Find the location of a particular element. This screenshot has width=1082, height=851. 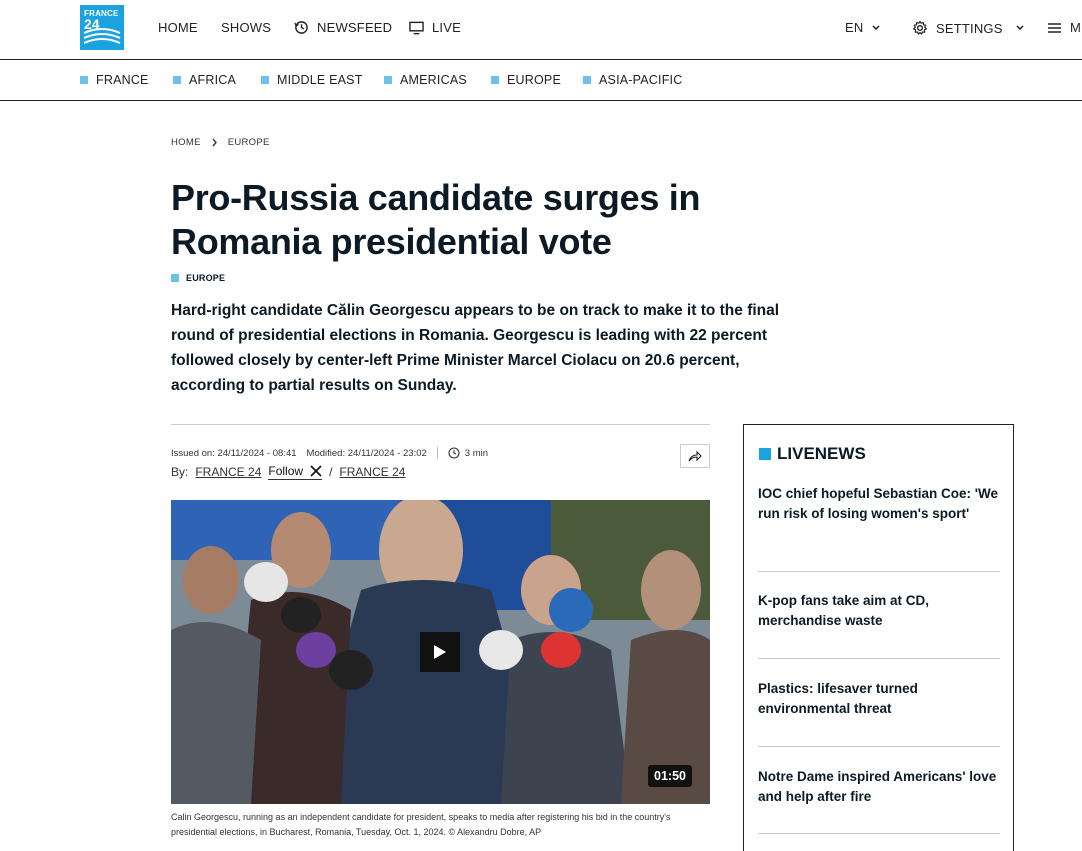

byline-slash: / is located at coordinates (331, 472).